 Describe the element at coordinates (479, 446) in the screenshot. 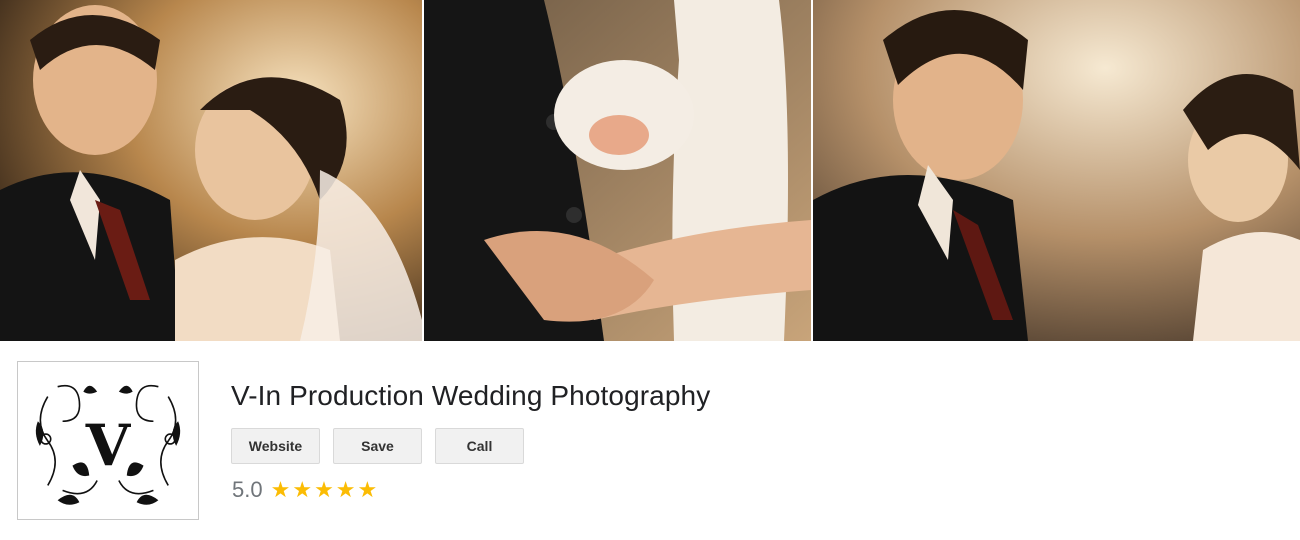

I see `call-button: Call` at that location.